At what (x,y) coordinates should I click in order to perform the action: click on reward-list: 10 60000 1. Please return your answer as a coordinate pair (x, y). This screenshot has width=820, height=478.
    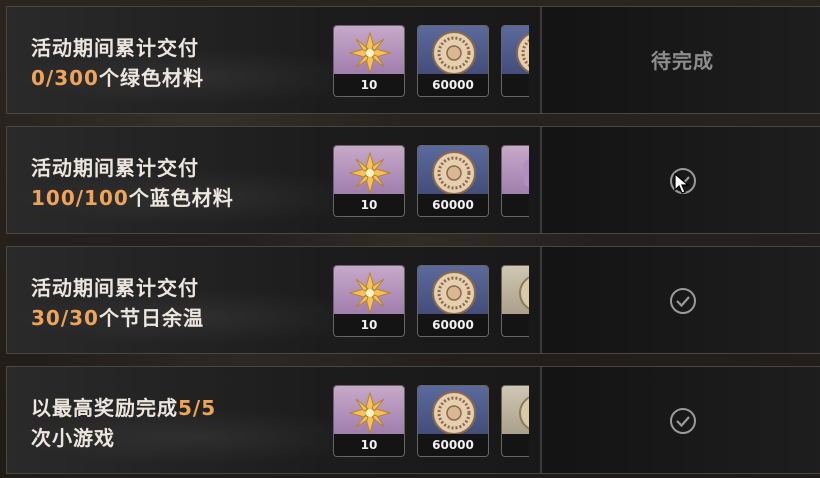
    Looking at the image, I should click on (431, 182).